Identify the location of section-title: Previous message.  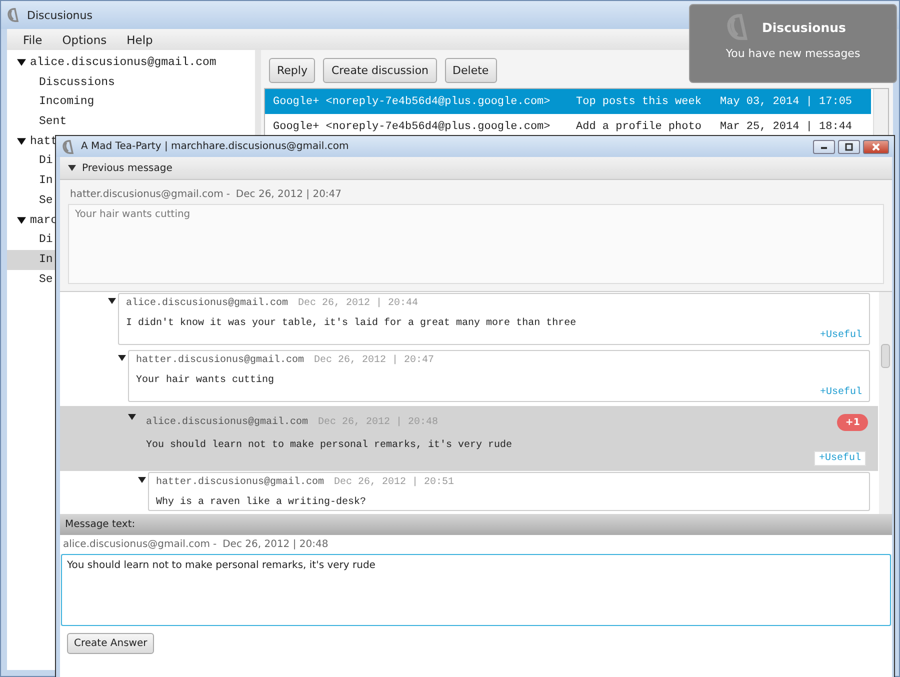
(127, 168).